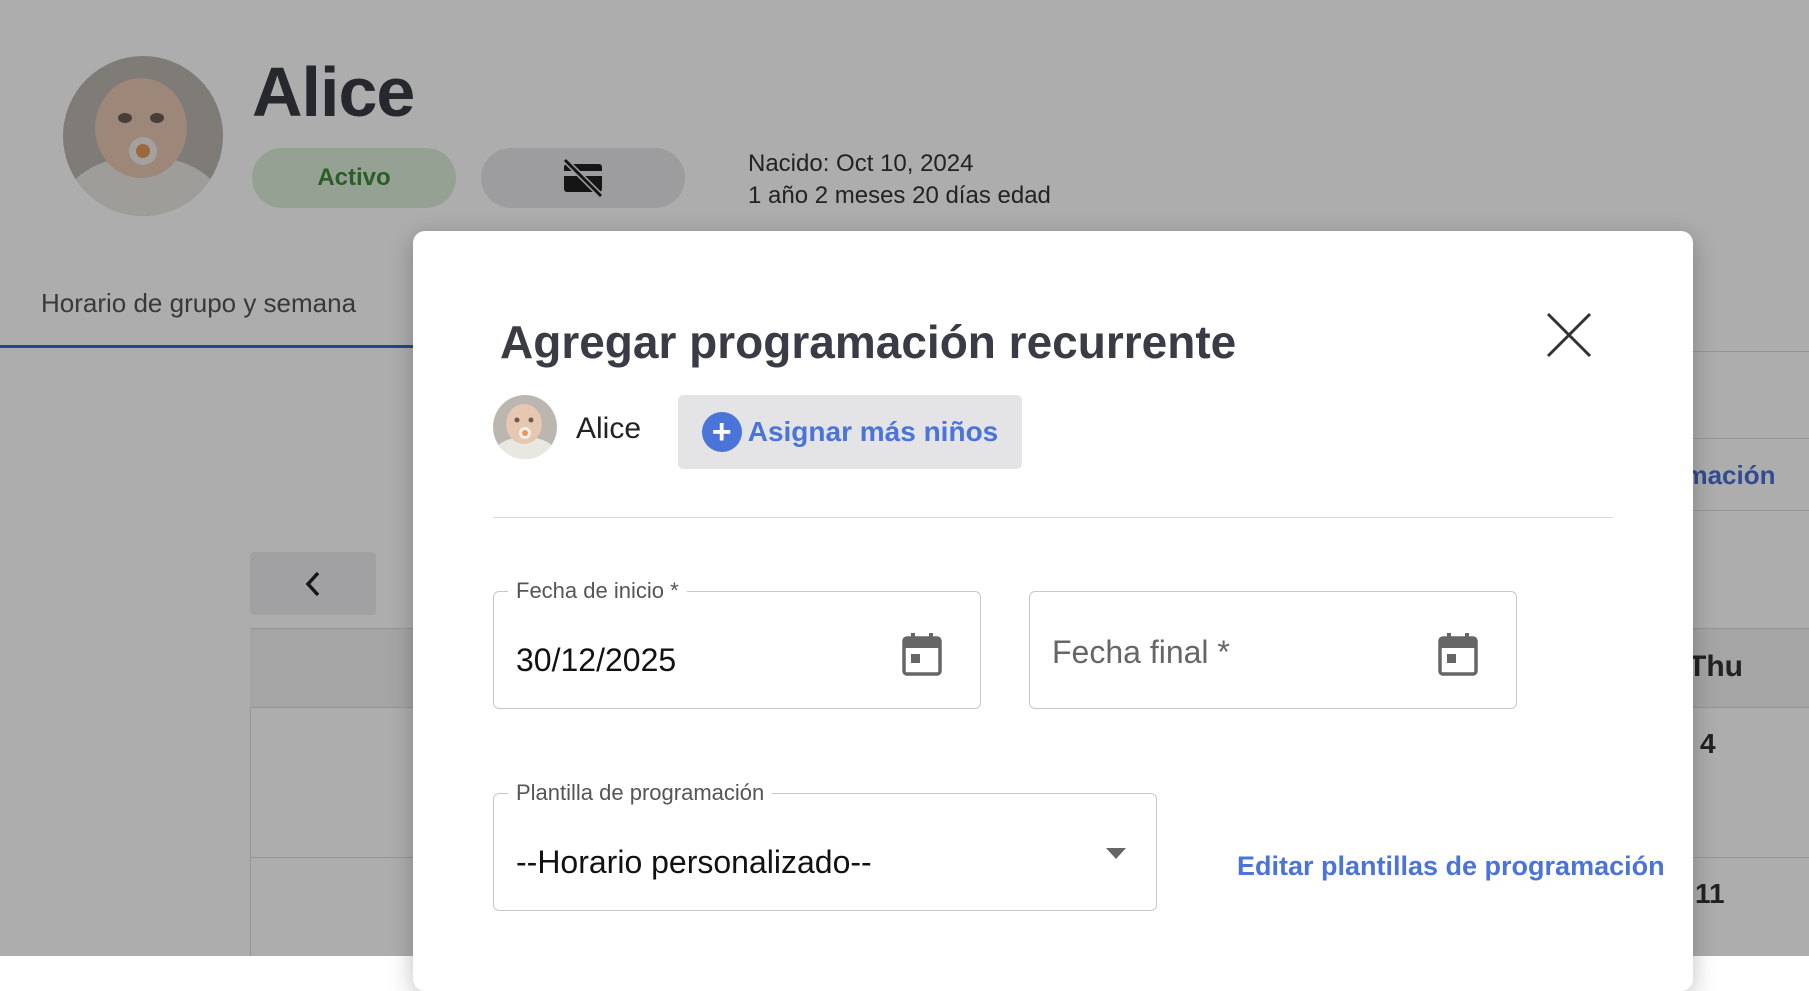  What do you see at coordinates (1451, 866) in the screenshot?
I see `edit-schedule-templates-link: Editar plantillas de programación` at bounding box center [1451, 866].